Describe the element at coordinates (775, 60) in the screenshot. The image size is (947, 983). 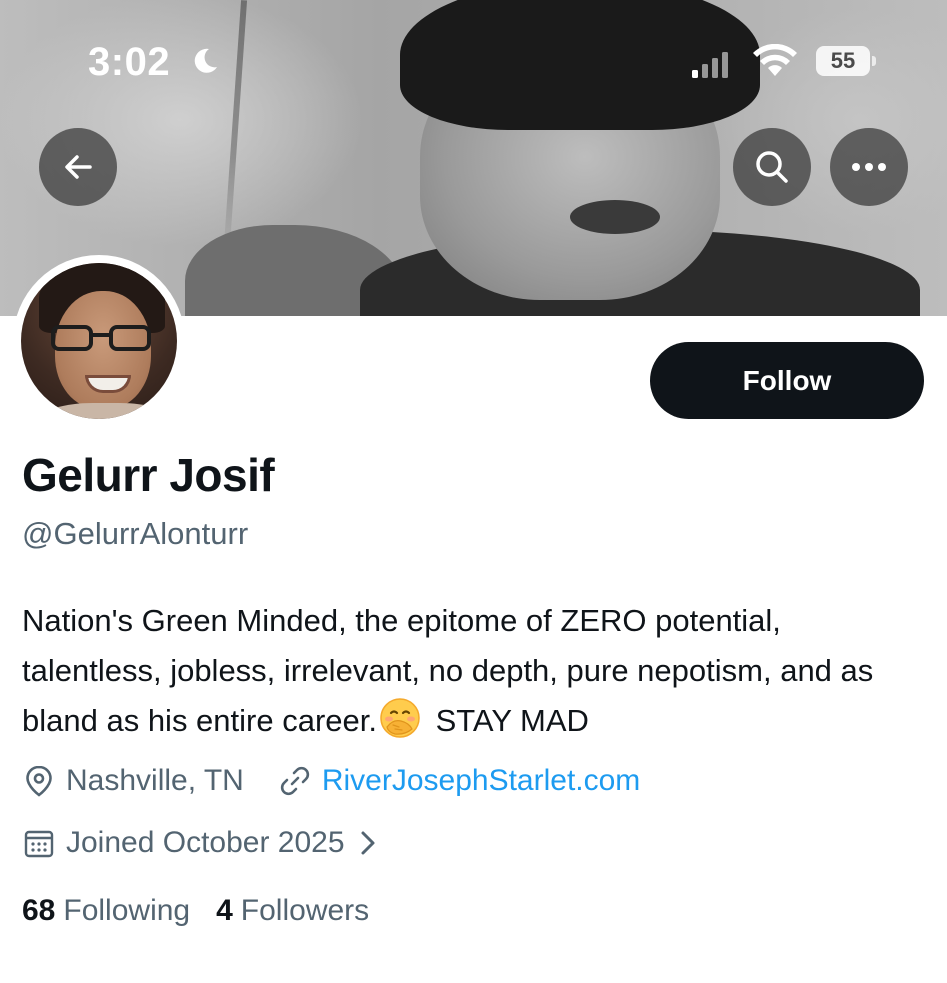
I see `wifi-icon` at that location.